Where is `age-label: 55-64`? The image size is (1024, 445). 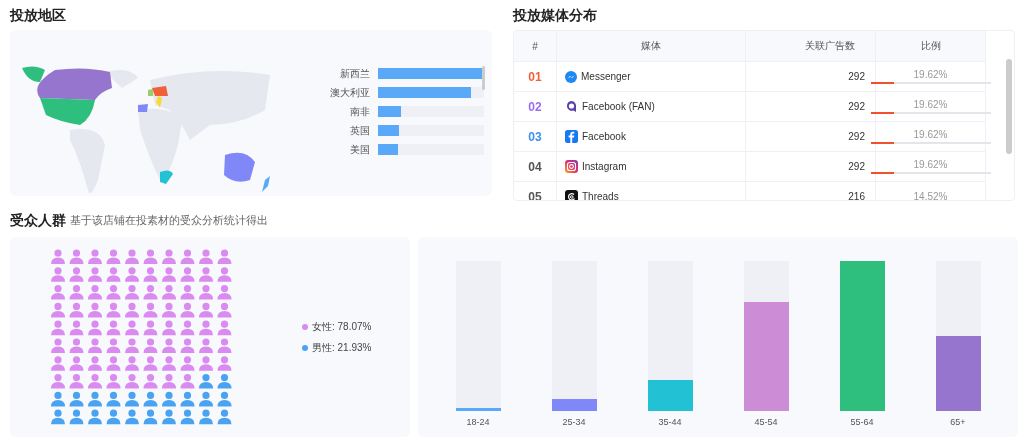 age-label: 55-64 is located at coordinates (862, 422).